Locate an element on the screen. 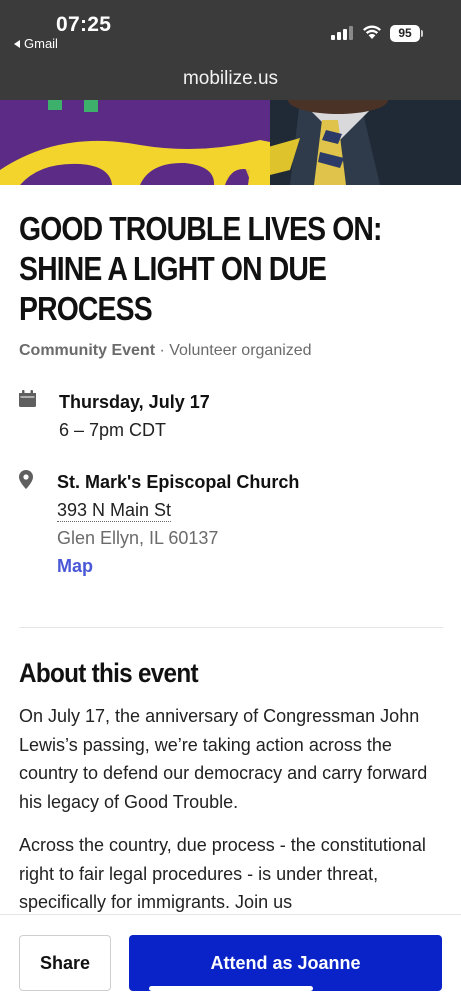 The width and height of the screenshot is (461, 1000). map-link: Map is located at coordinates (75, 566).